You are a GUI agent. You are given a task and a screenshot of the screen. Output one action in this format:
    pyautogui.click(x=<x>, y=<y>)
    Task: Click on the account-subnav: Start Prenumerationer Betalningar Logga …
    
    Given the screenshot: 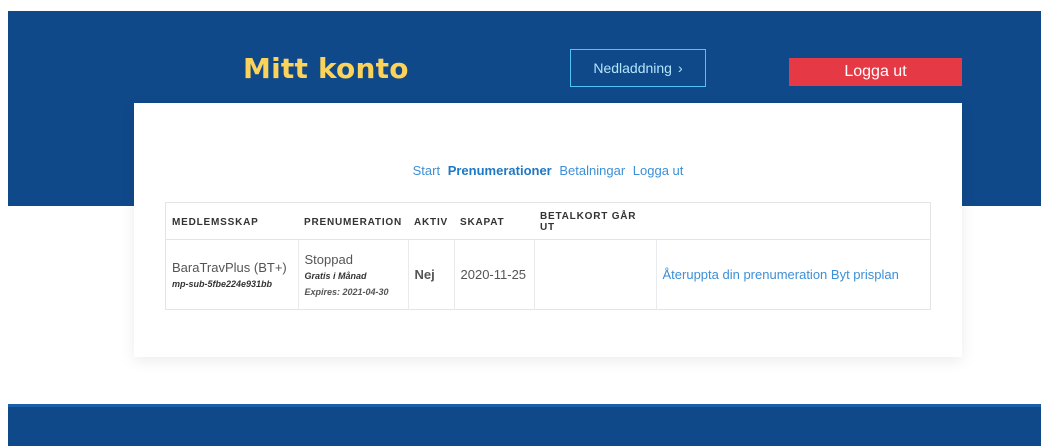 What is the action you would take?
    pyautogui.click(x=548, y=170)
    